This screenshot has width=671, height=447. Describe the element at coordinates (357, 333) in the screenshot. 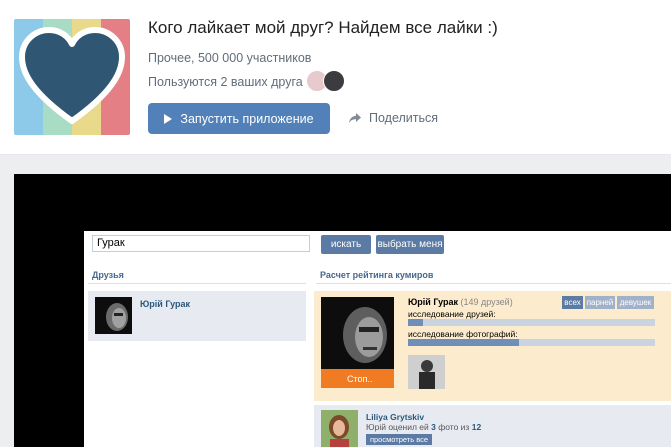

I see `rating-photo` at that location.